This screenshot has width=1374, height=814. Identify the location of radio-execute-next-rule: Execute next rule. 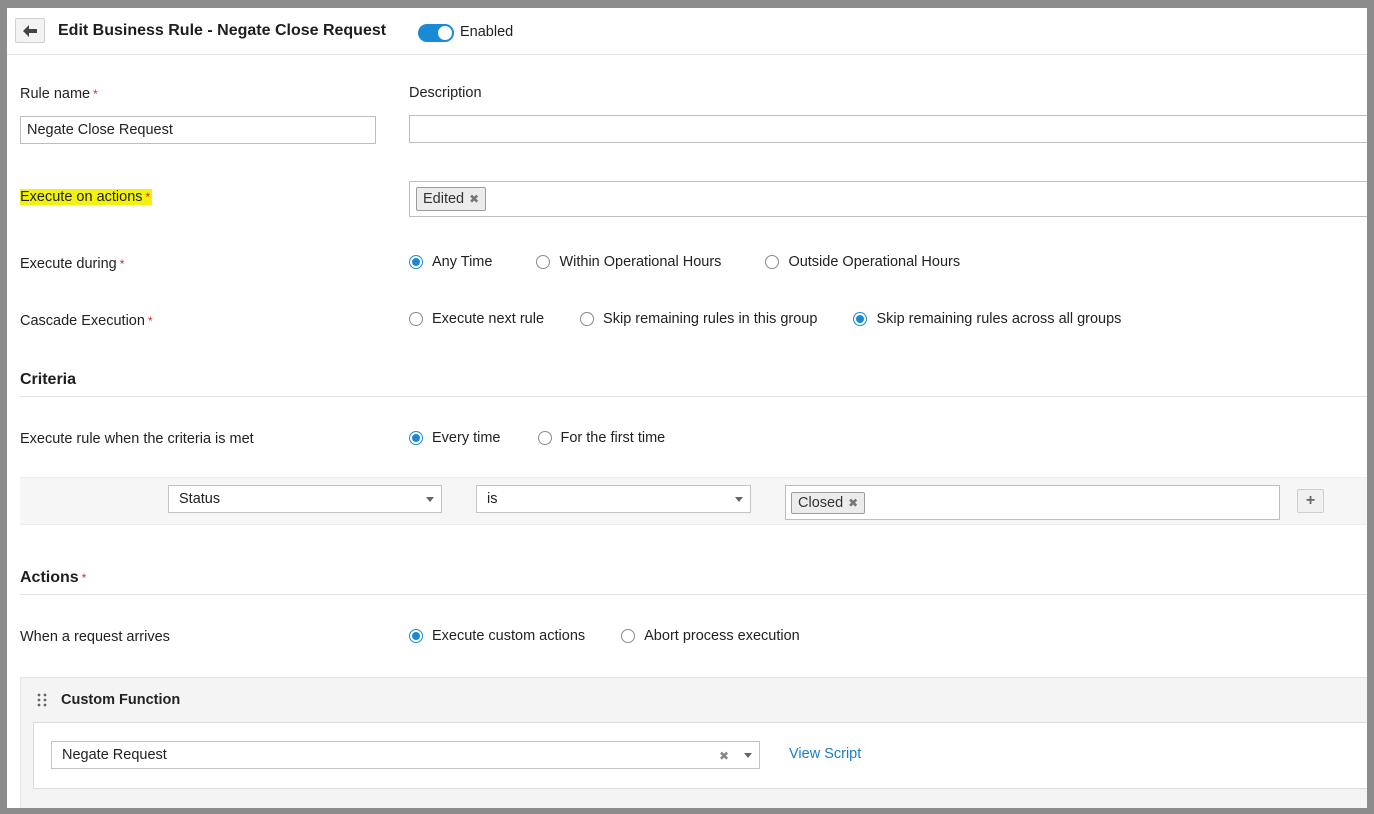
(476, 319).